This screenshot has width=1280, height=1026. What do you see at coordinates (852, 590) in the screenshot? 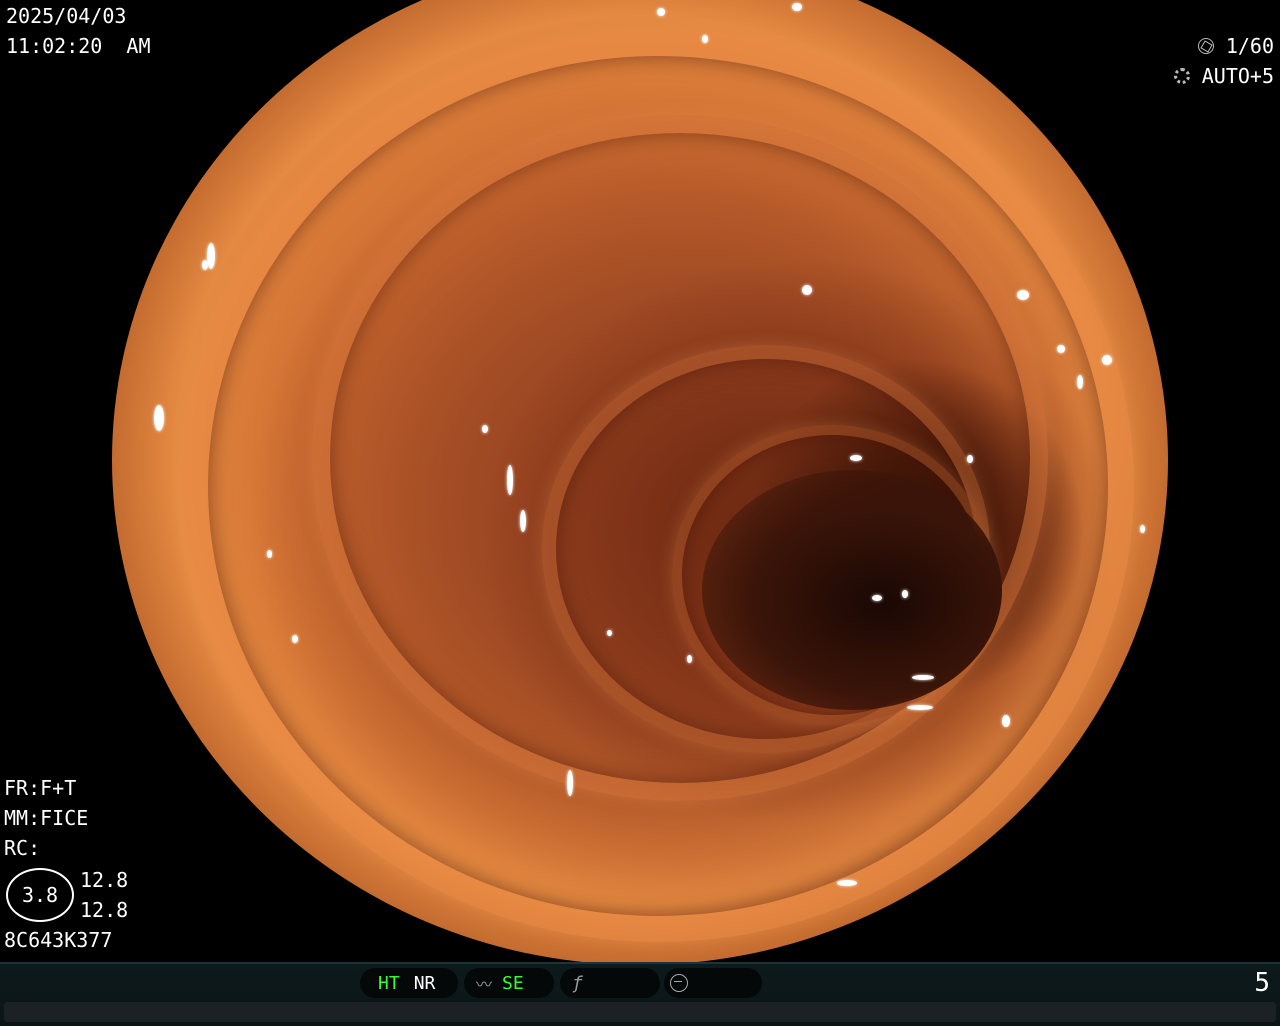
I see `lumen` at bounding box center [852, 590].